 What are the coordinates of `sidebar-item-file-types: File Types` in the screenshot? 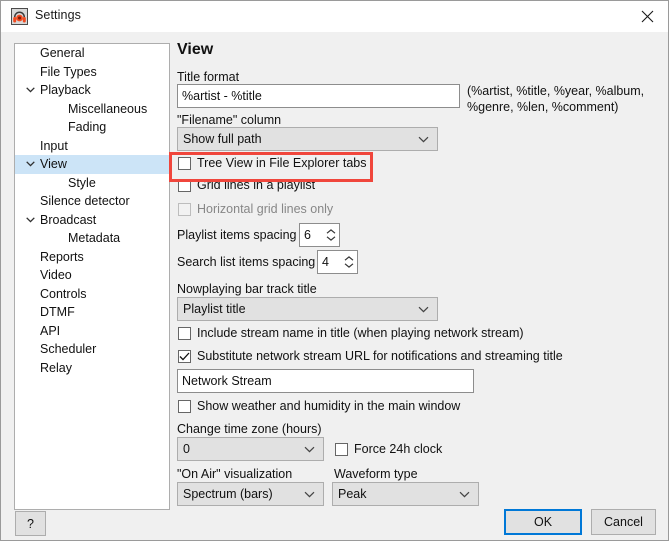 It's located at (92, 72).